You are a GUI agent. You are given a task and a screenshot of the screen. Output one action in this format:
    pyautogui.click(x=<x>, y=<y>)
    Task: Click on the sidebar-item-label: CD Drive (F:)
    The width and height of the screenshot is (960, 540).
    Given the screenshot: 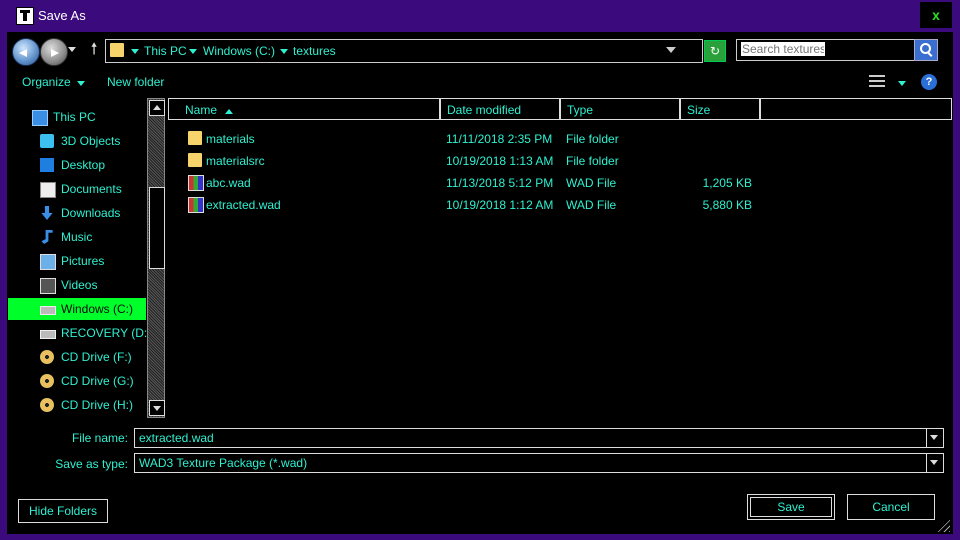 What is the action you would take?
    pyautogui.click(x=96, y=357)
    